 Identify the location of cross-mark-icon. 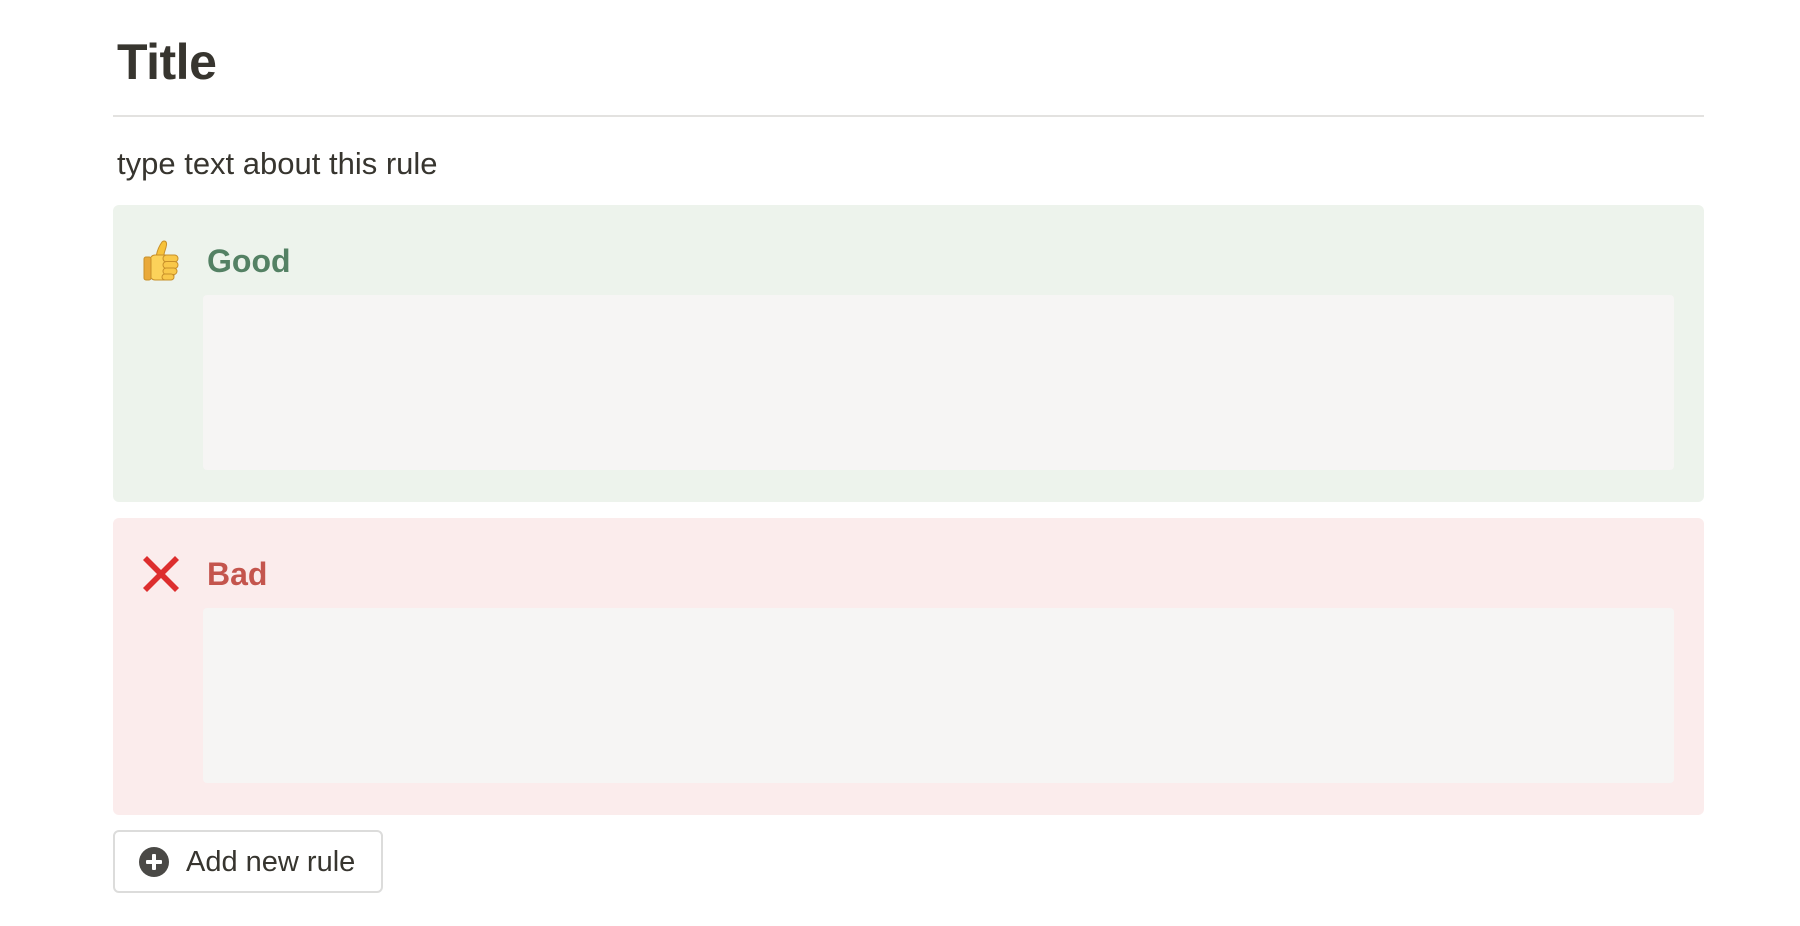
(161, 574).